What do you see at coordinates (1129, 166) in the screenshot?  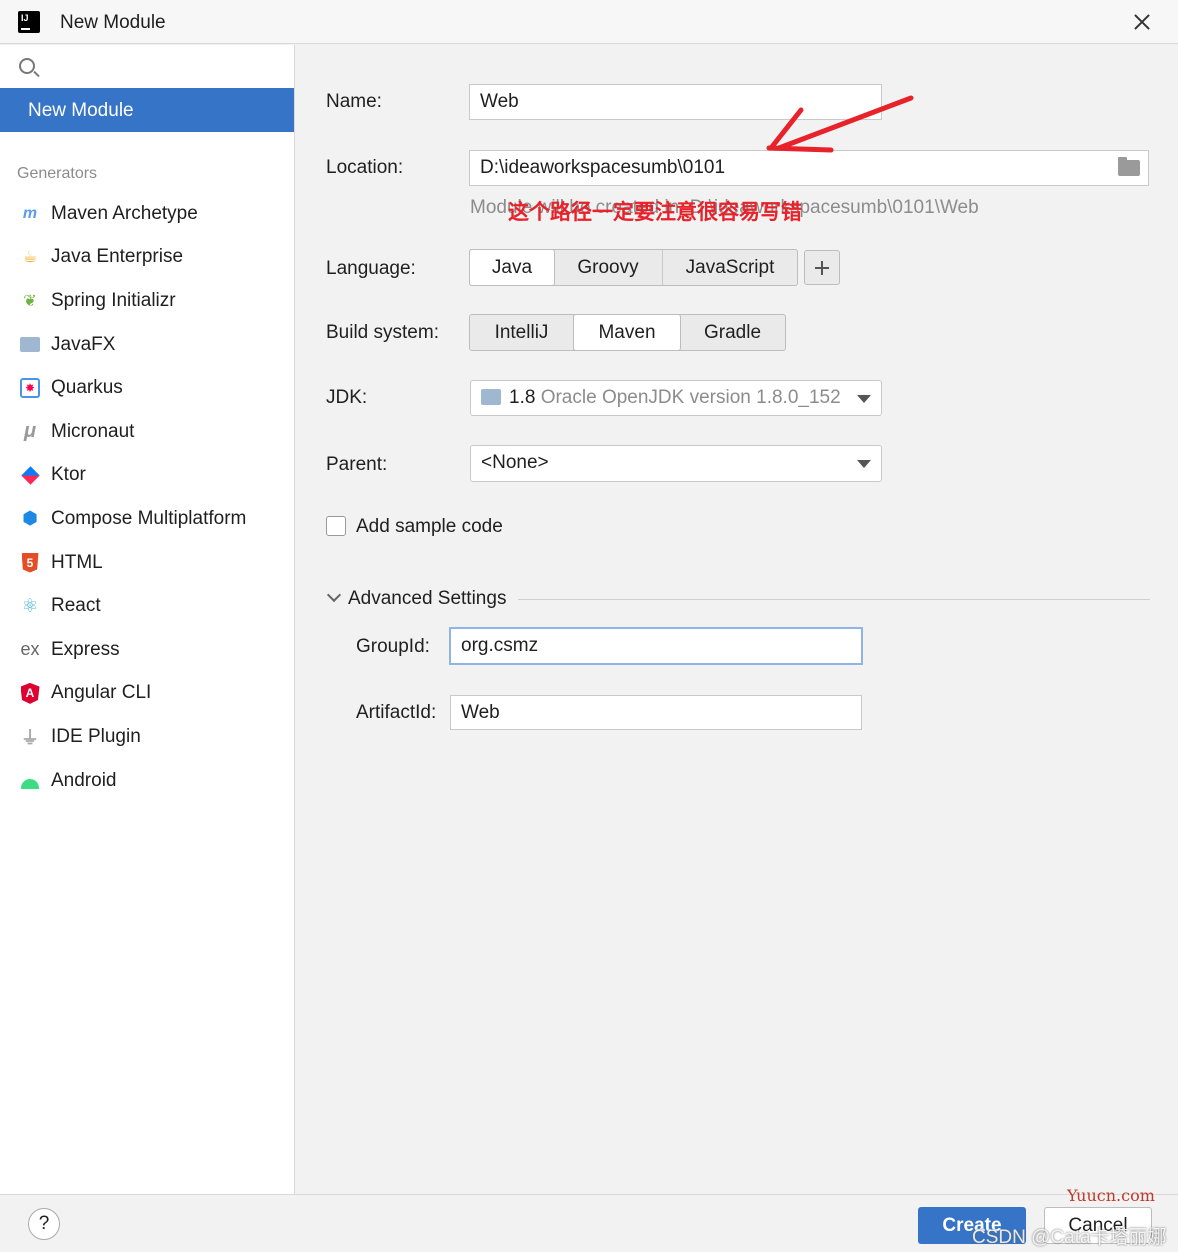 I see `browse-folder-icon` at bounding box center [1129, 166].